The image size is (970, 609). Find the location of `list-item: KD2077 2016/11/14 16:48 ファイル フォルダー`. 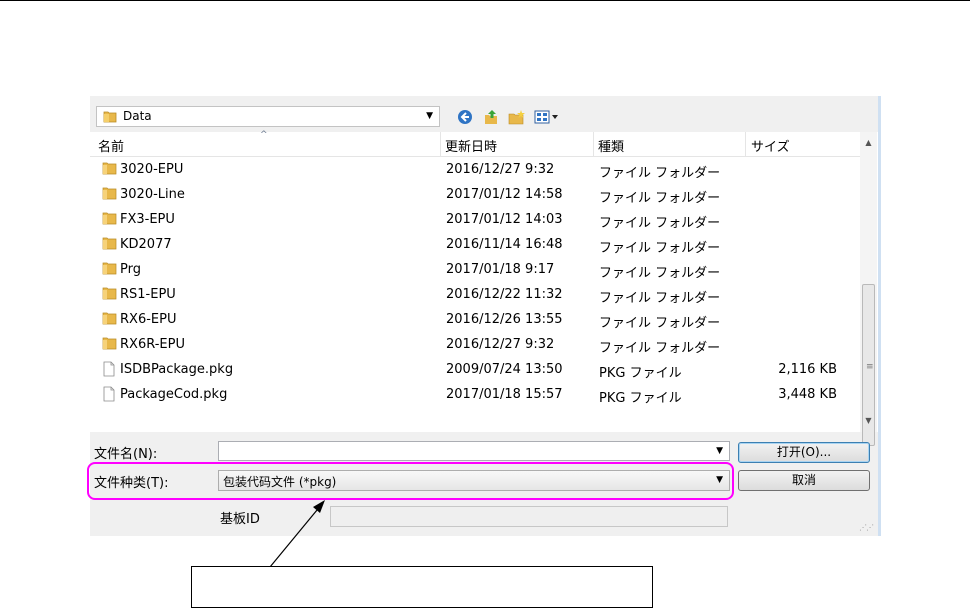

list-item: KD2077 2016/11/14 16:48 ファイル フォルダー is located at coordinates (475, 244).